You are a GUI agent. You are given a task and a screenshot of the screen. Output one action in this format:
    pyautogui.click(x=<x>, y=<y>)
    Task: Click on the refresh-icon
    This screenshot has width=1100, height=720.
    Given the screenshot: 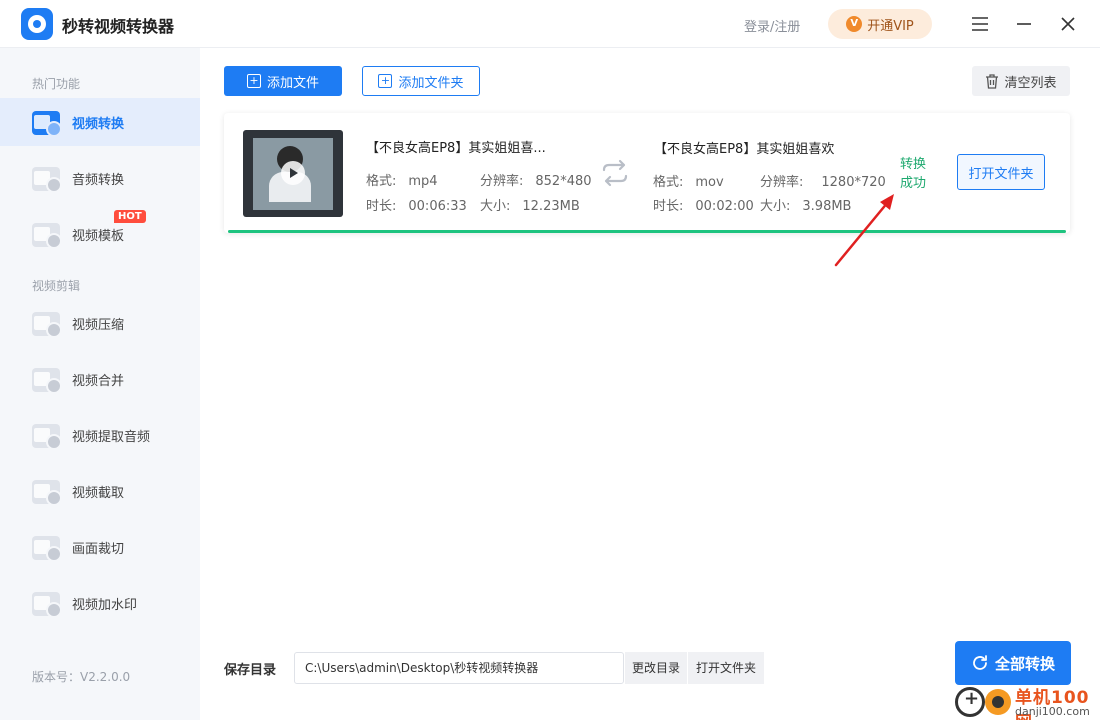 What is the action you would take?
    pyautogui.click(x=980, y=662)
    